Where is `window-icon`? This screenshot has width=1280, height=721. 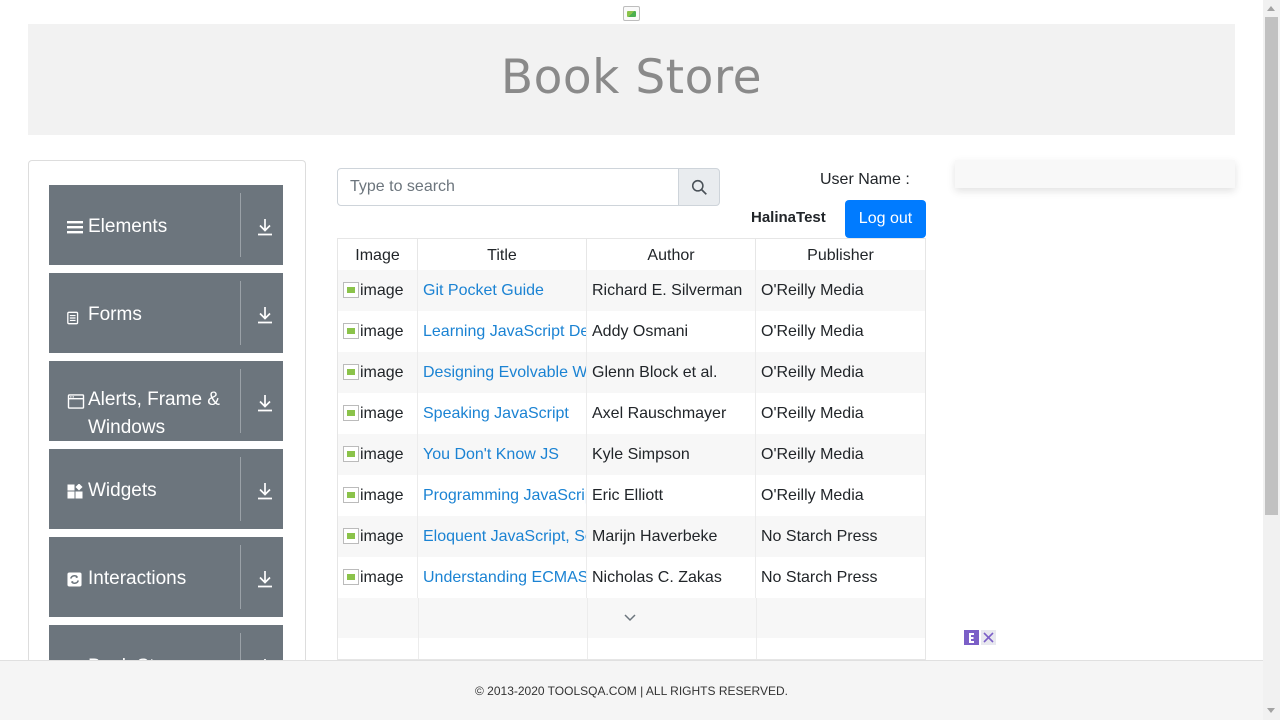 window-icon is located at coordinates (76, 401).